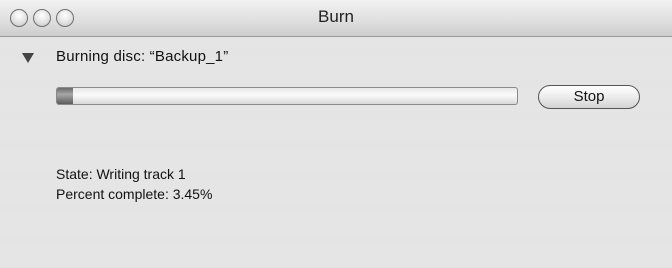  I want to click on title-bar: Burn, so click(336, 18).